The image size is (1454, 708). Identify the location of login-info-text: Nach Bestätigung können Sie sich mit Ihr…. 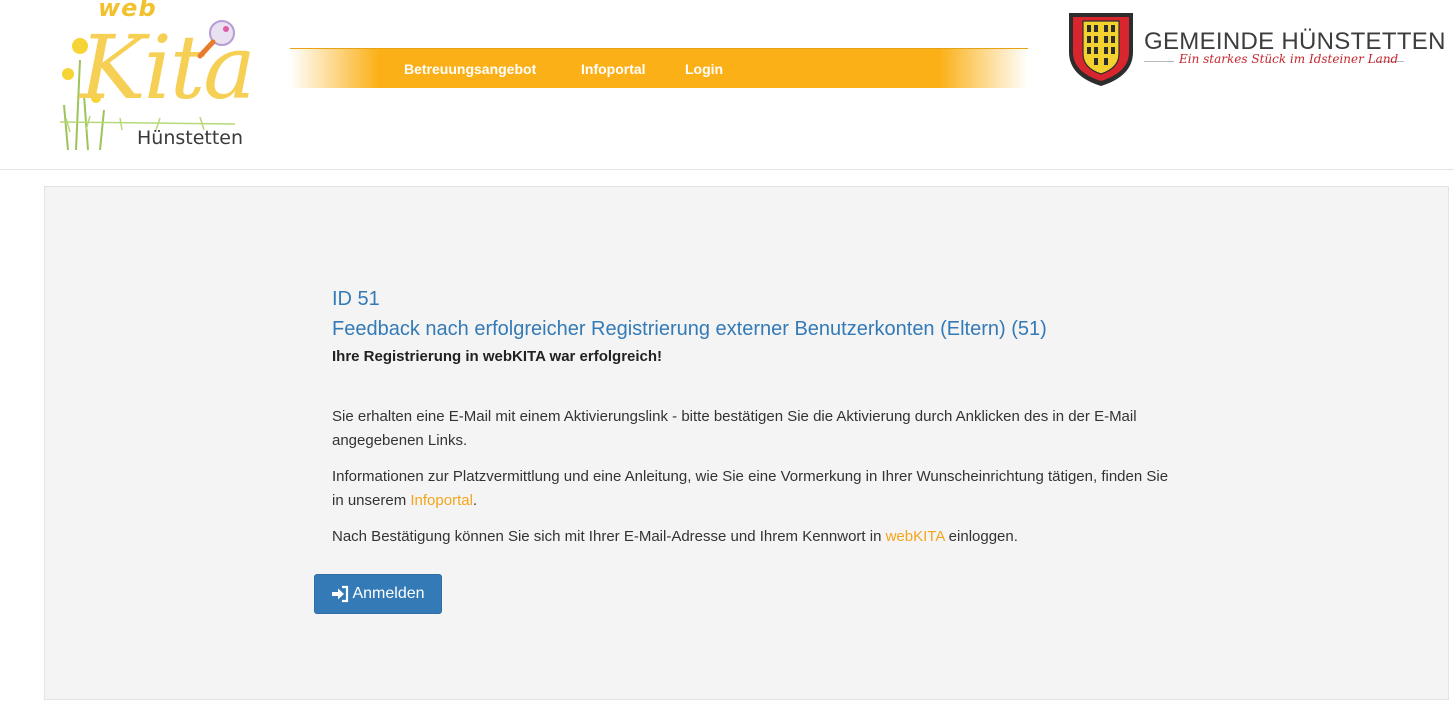
(757, 537).